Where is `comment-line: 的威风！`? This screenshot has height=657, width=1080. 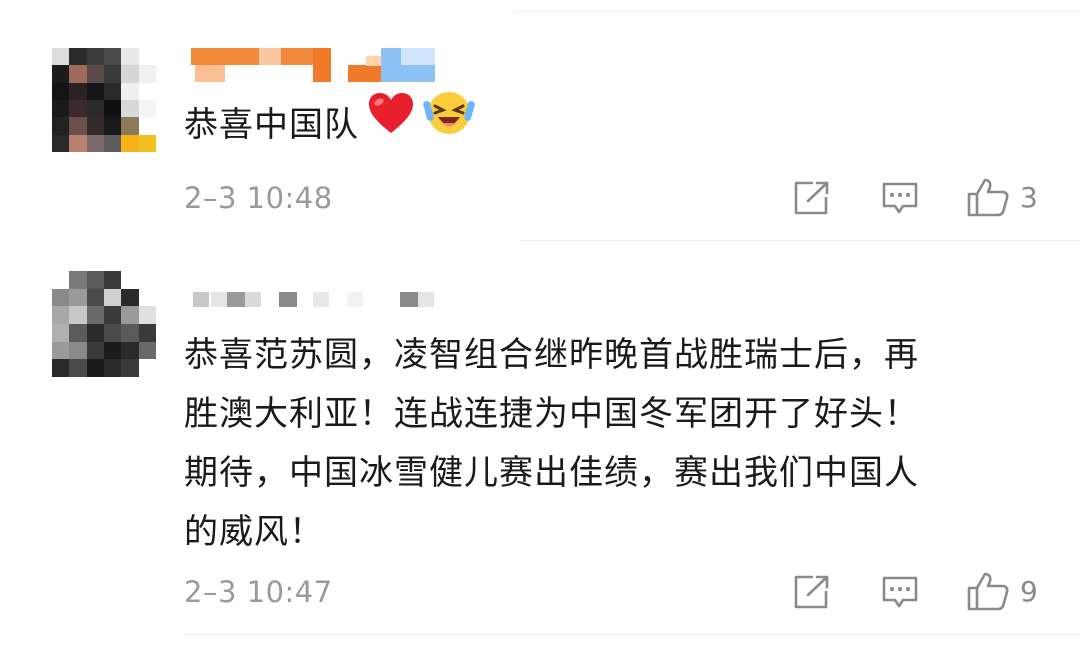 comment-line: 的威风！ is located at coordinates (254, 532).